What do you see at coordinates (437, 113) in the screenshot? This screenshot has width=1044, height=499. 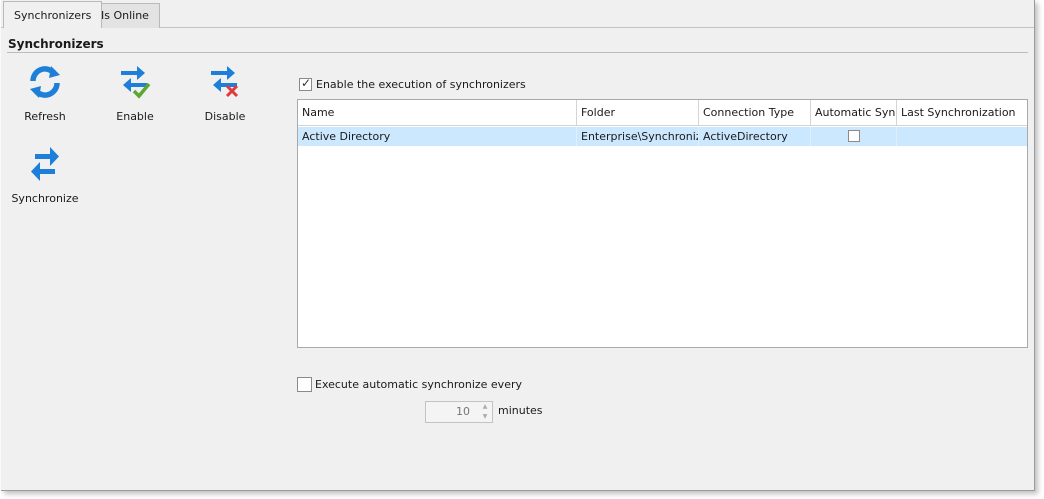 I see `column-header-name: Name` at bounding box center [437, 113].